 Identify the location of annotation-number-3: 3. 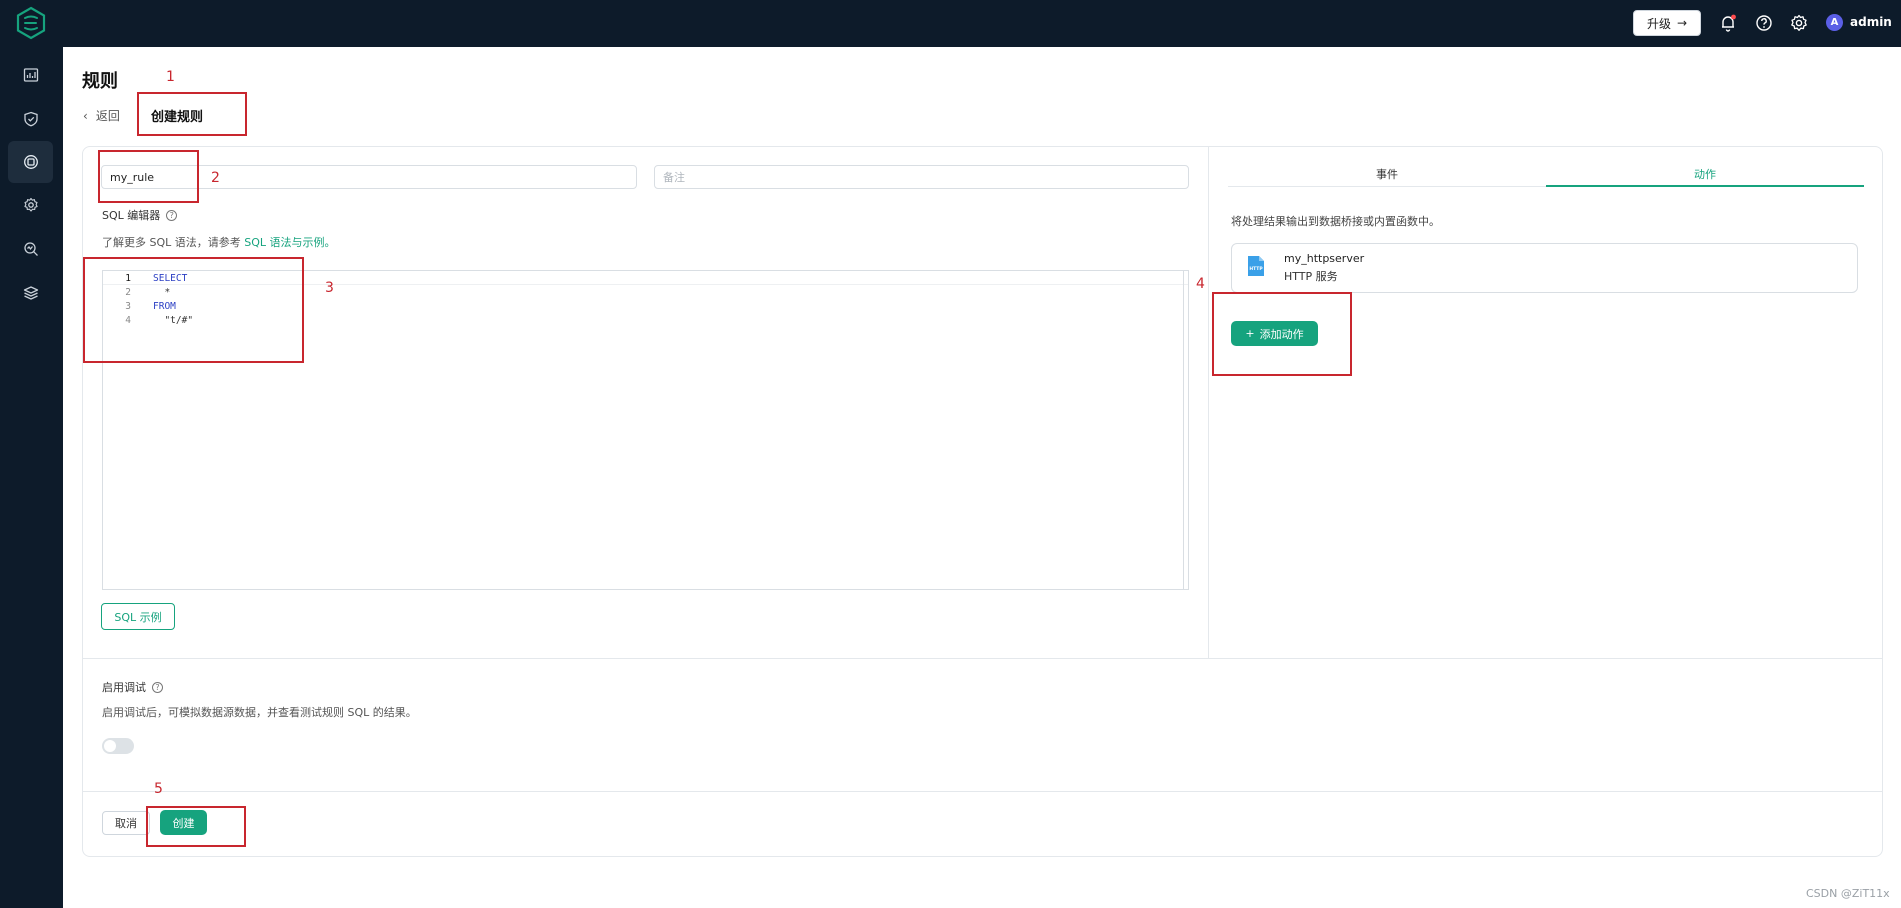
(329, 288).